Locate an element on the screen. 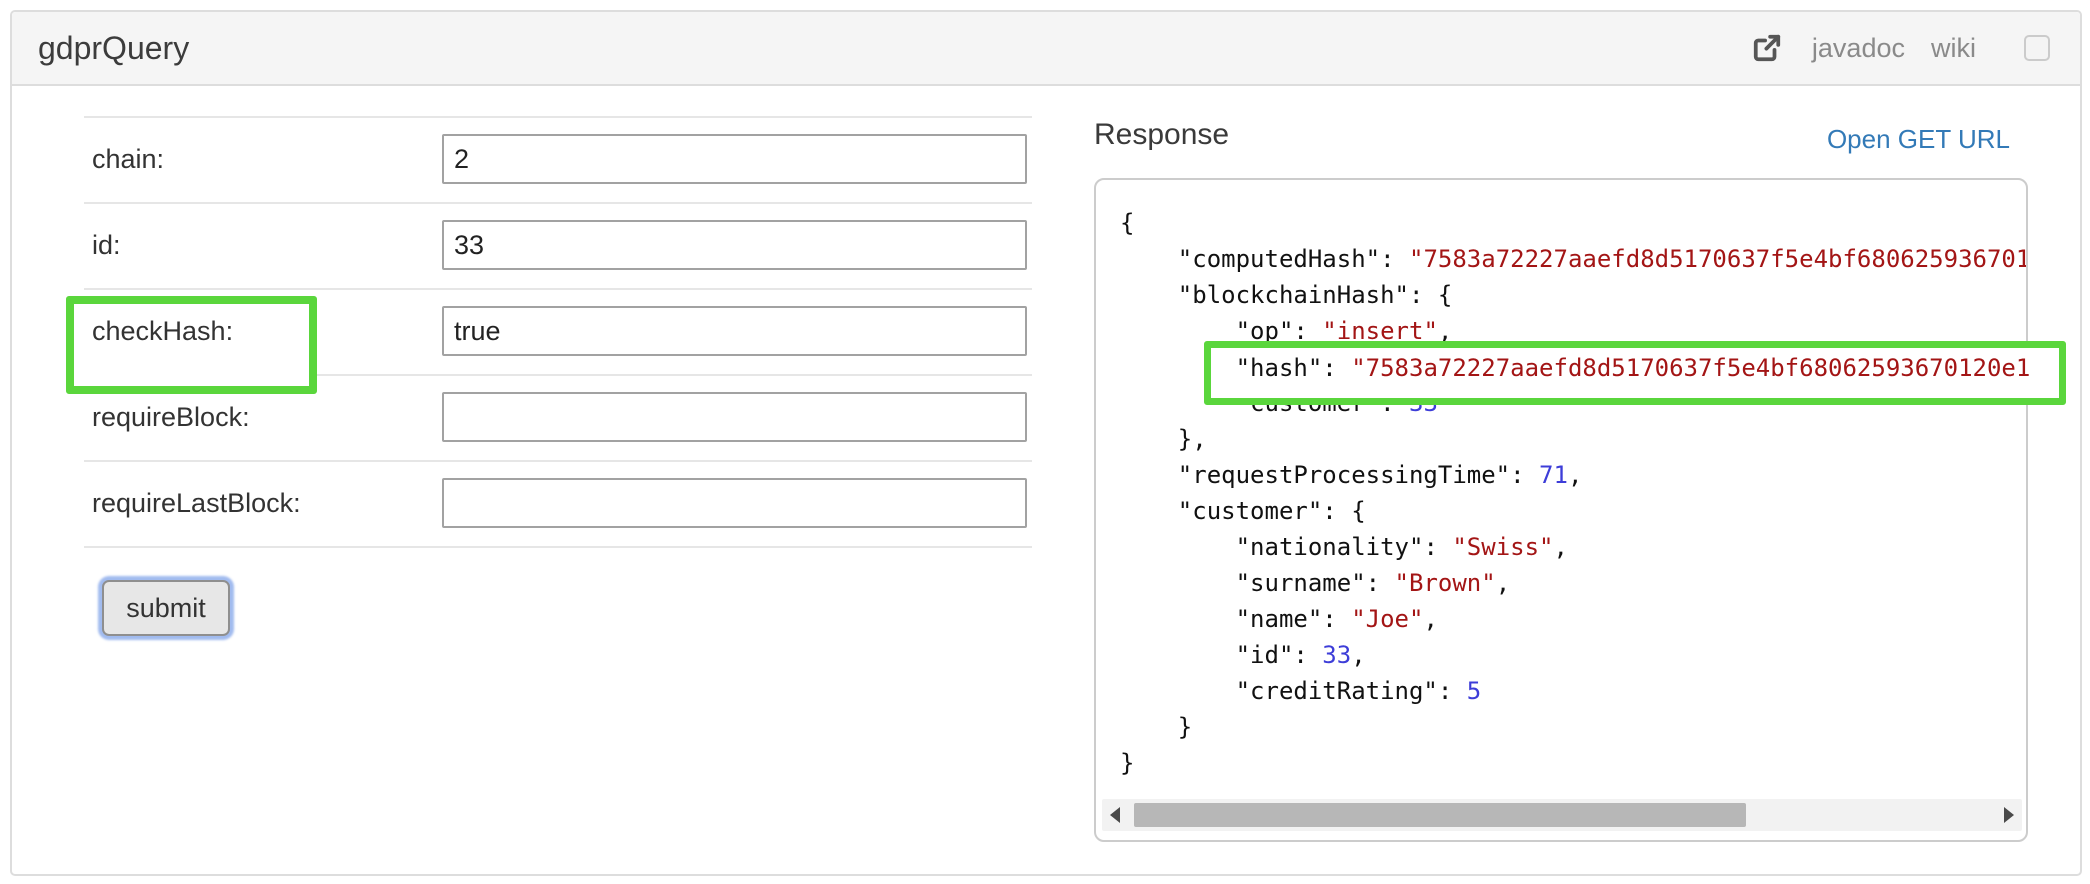 The image size is (2090, 884). header-checkbox is located at coordinates (2037, 48).